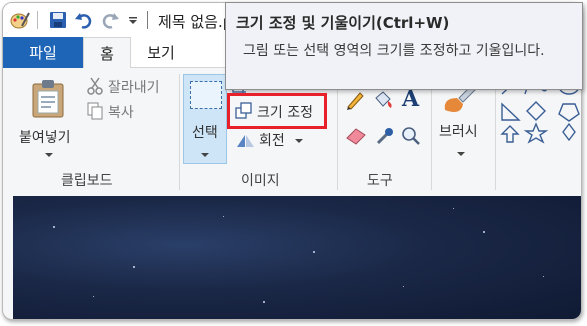 Image resolution: width=587 pixels, height=326 pixels. I want to click on paste-button: 붙여넣기, so click(49, 118).